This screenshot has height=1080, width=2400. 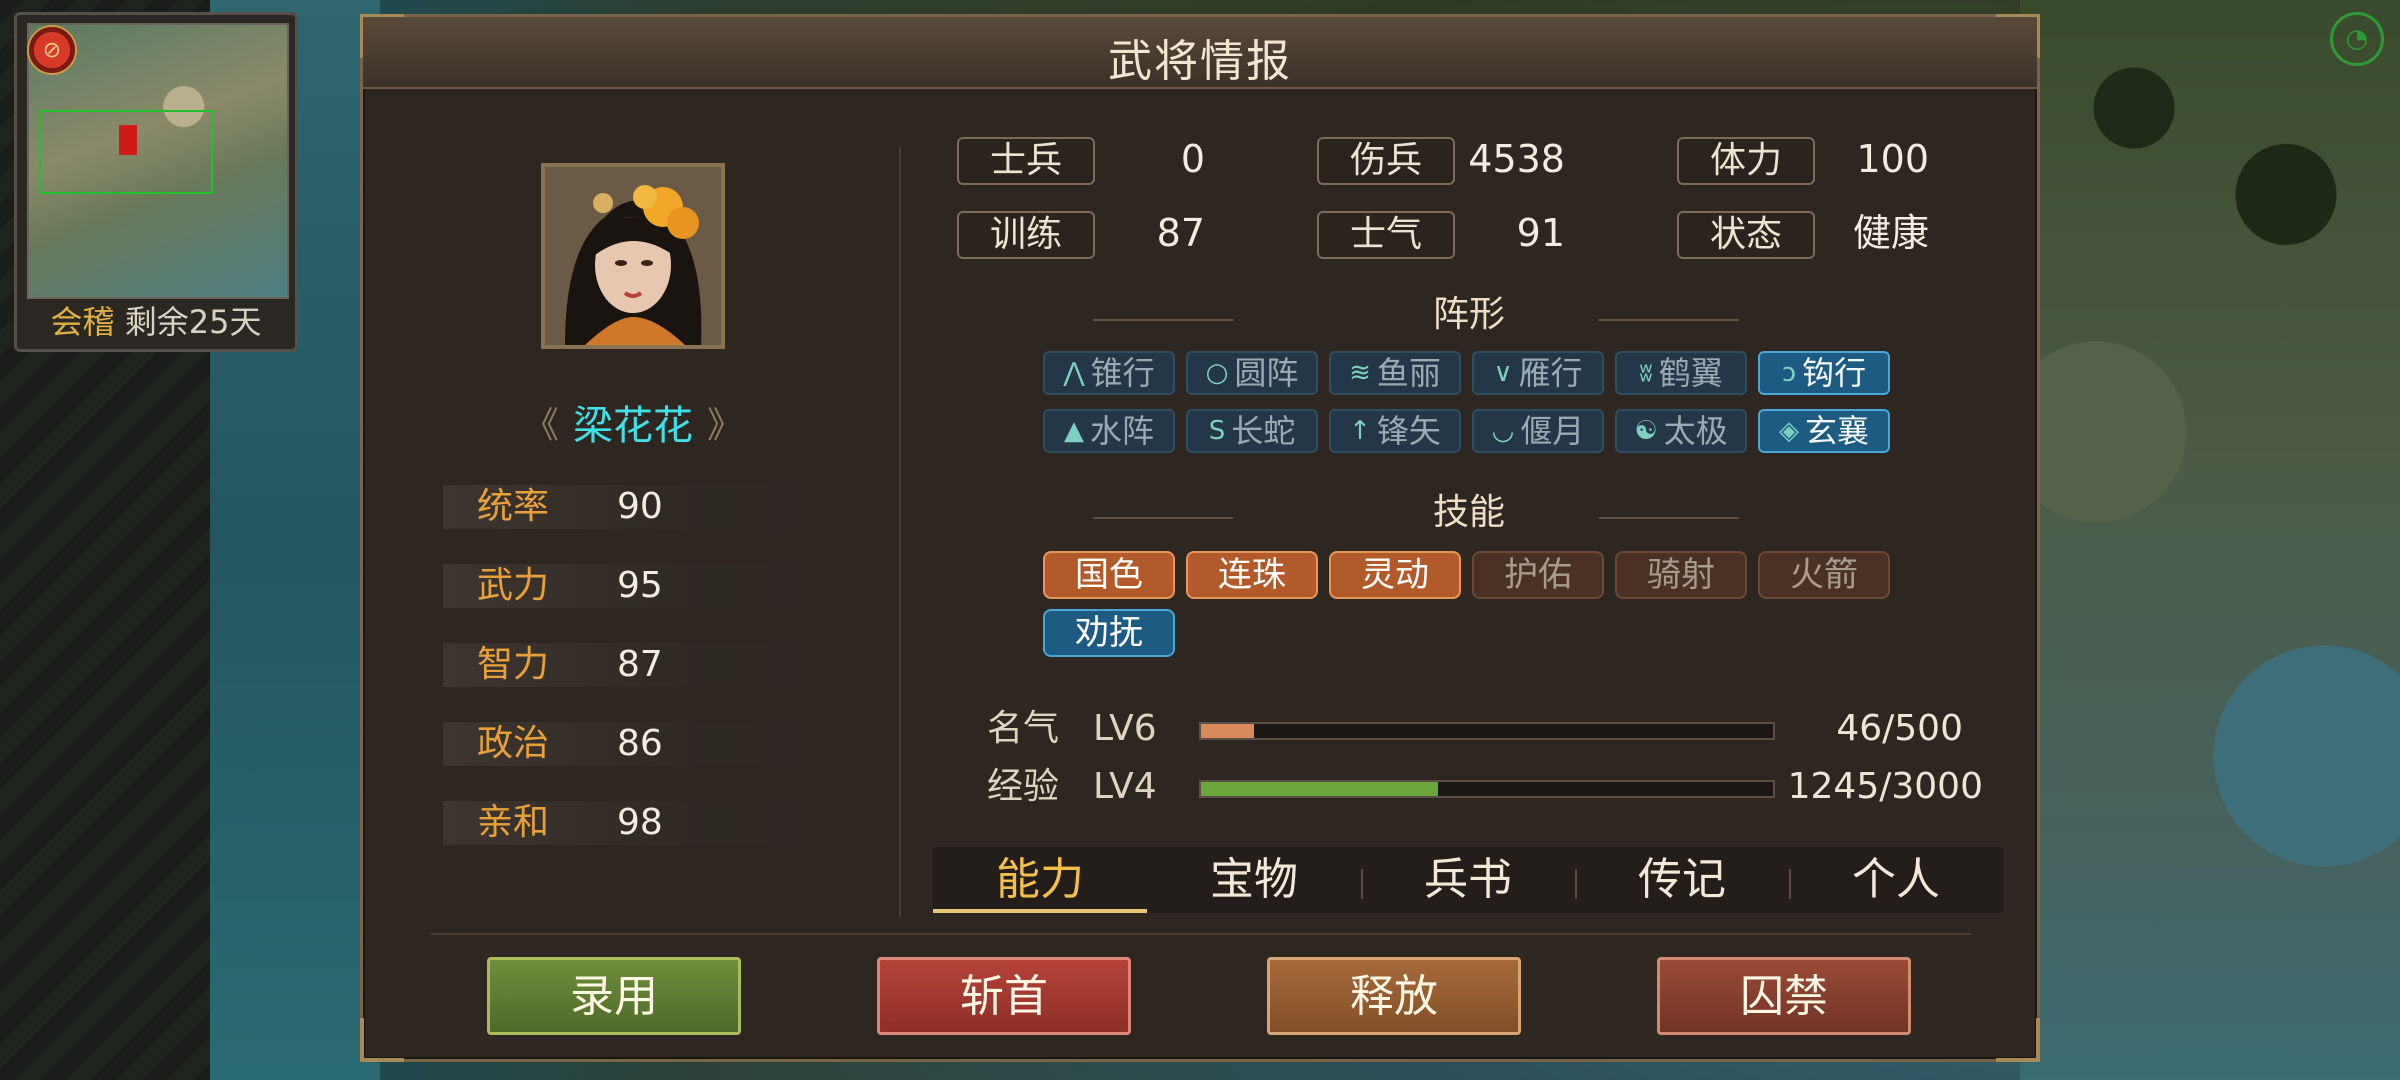 I want to click on stat-label: 统率, so click(x=513, y=506).